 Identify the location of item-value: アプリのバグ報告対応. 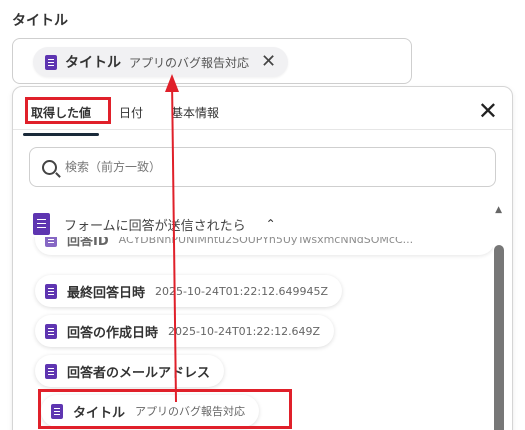
(190, 411).